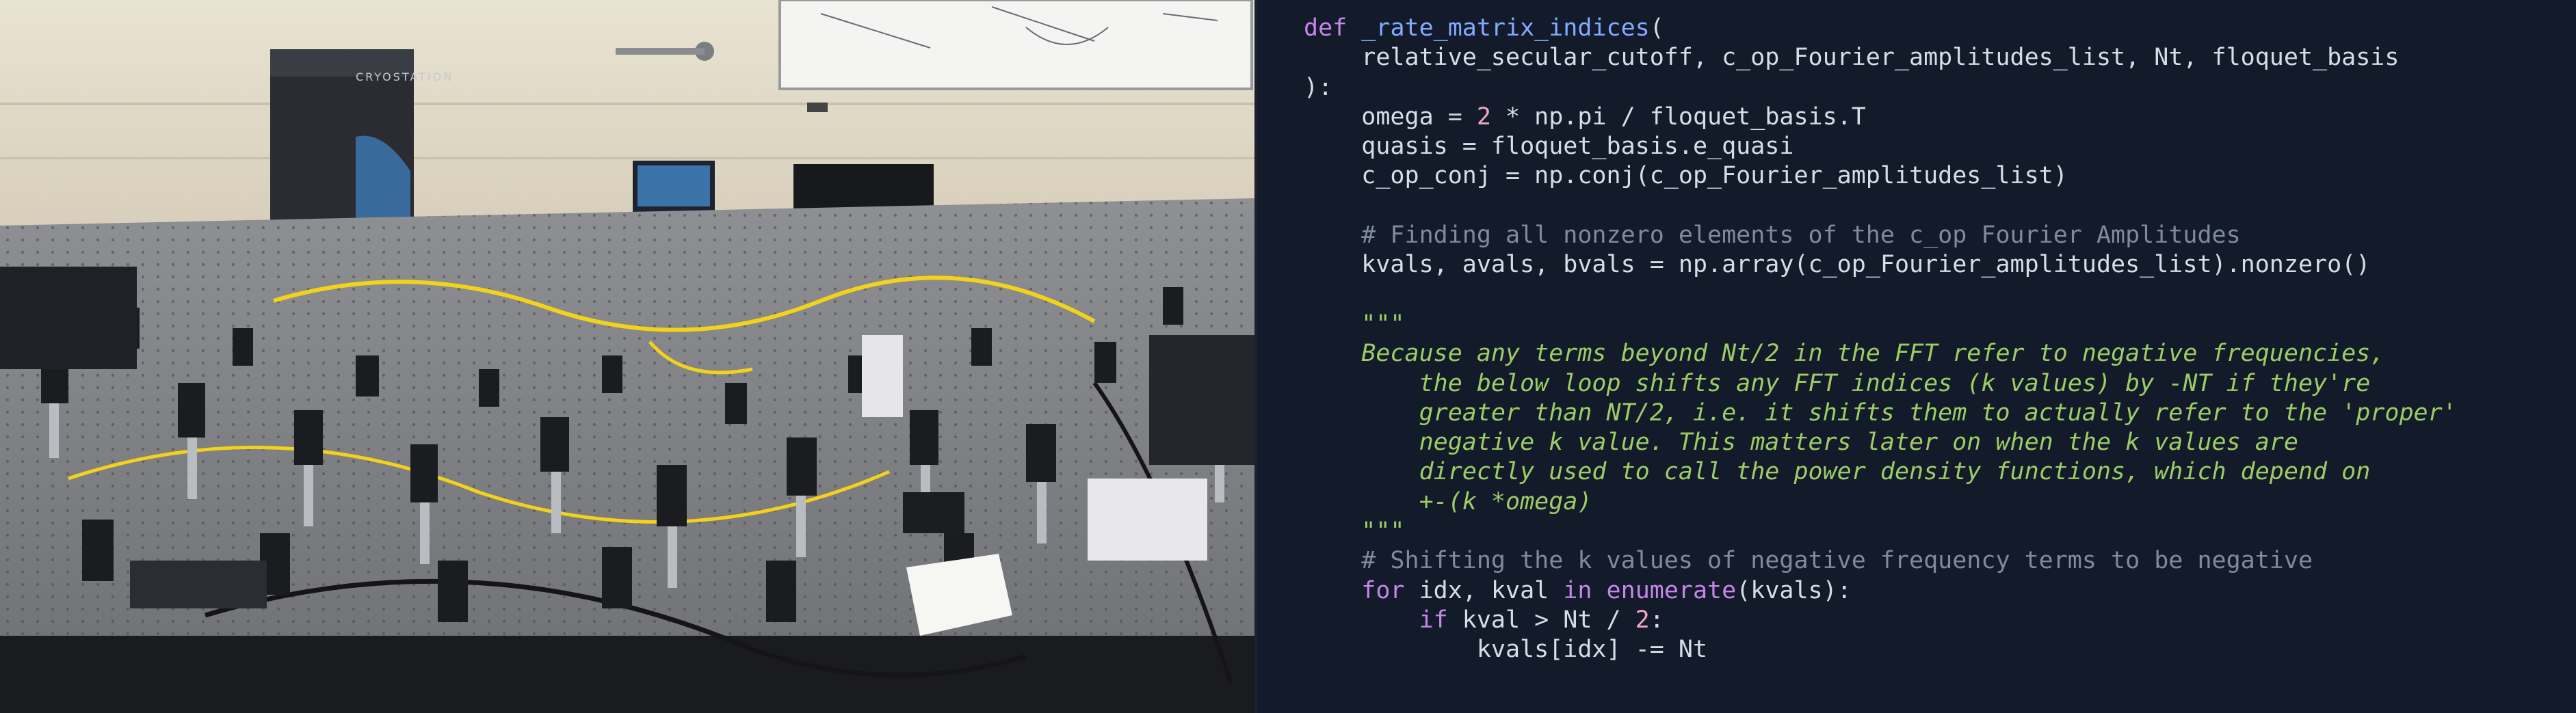 Image resolution: width=2576 pixels, height=713 pixels. What do you see at coordinates (1678, 117) in the screenshot?
I see `code-token: * np.pi / floquet_basis.T` at bounding box center [1678, 117].